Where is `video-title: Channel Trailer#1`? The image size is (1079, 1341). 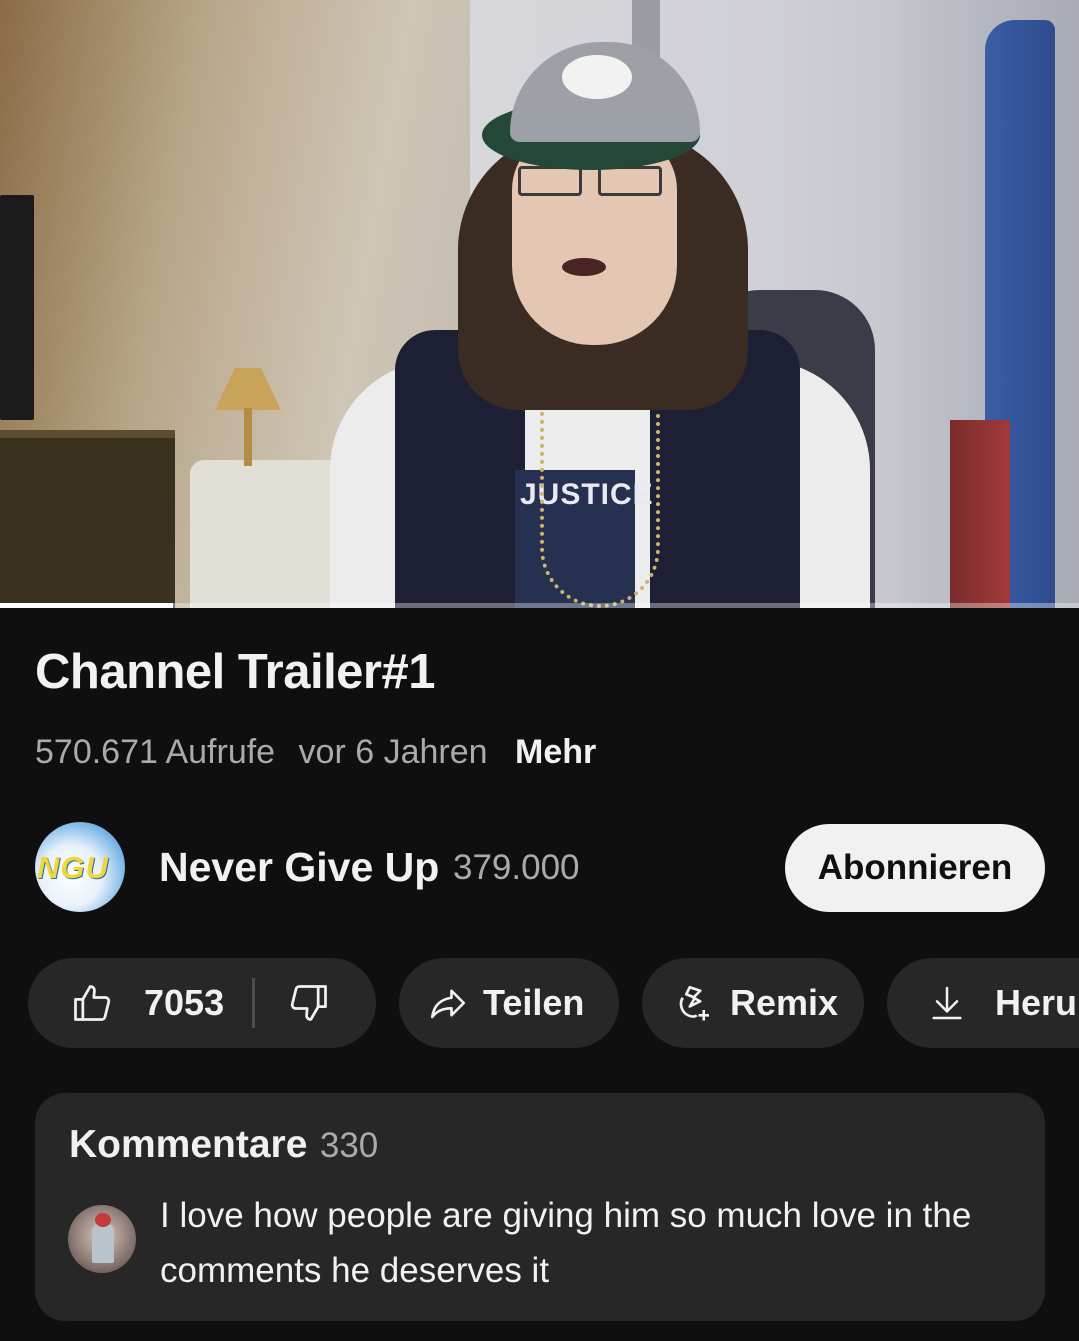 video-title: Channel Trailer#1 is located at coordinates (235, 672).